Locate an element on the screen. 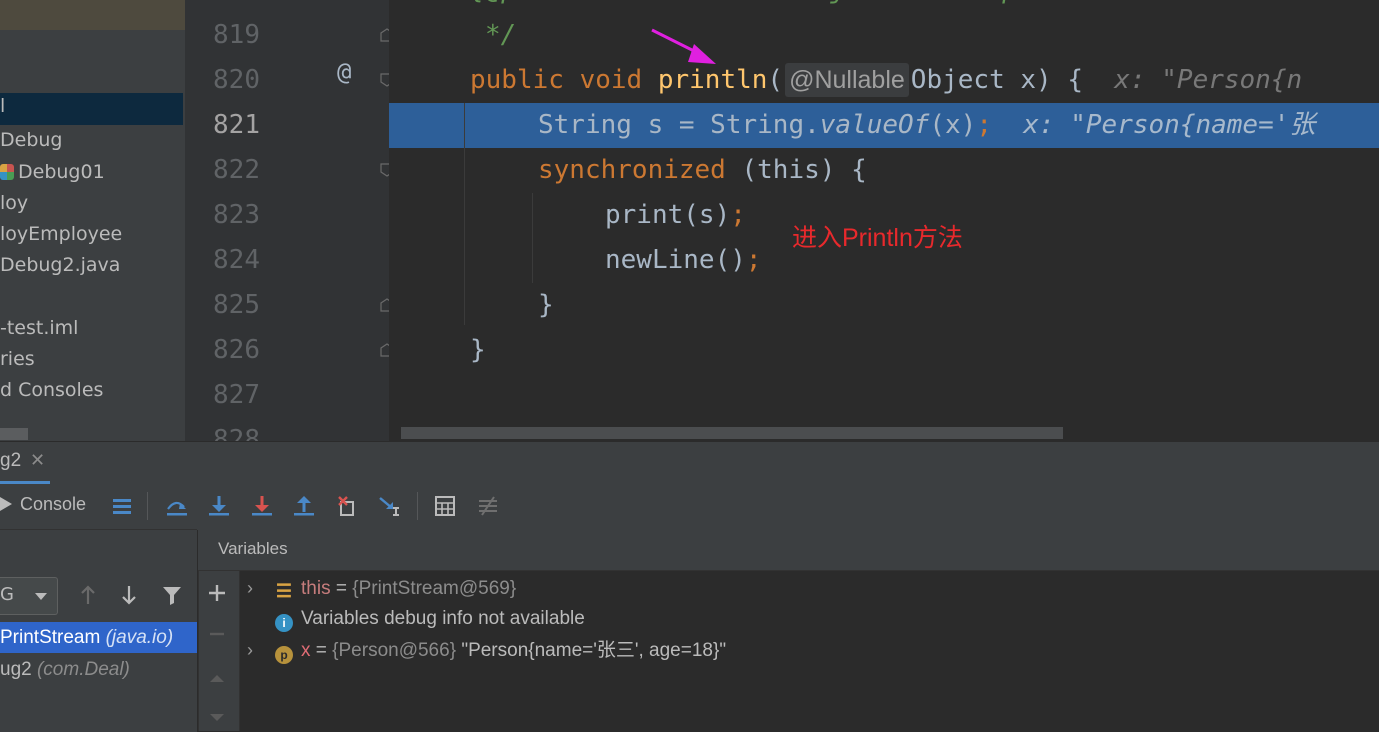 The image size is (1379, 732). code-line-819: */ is located at coordinates (501, 35).